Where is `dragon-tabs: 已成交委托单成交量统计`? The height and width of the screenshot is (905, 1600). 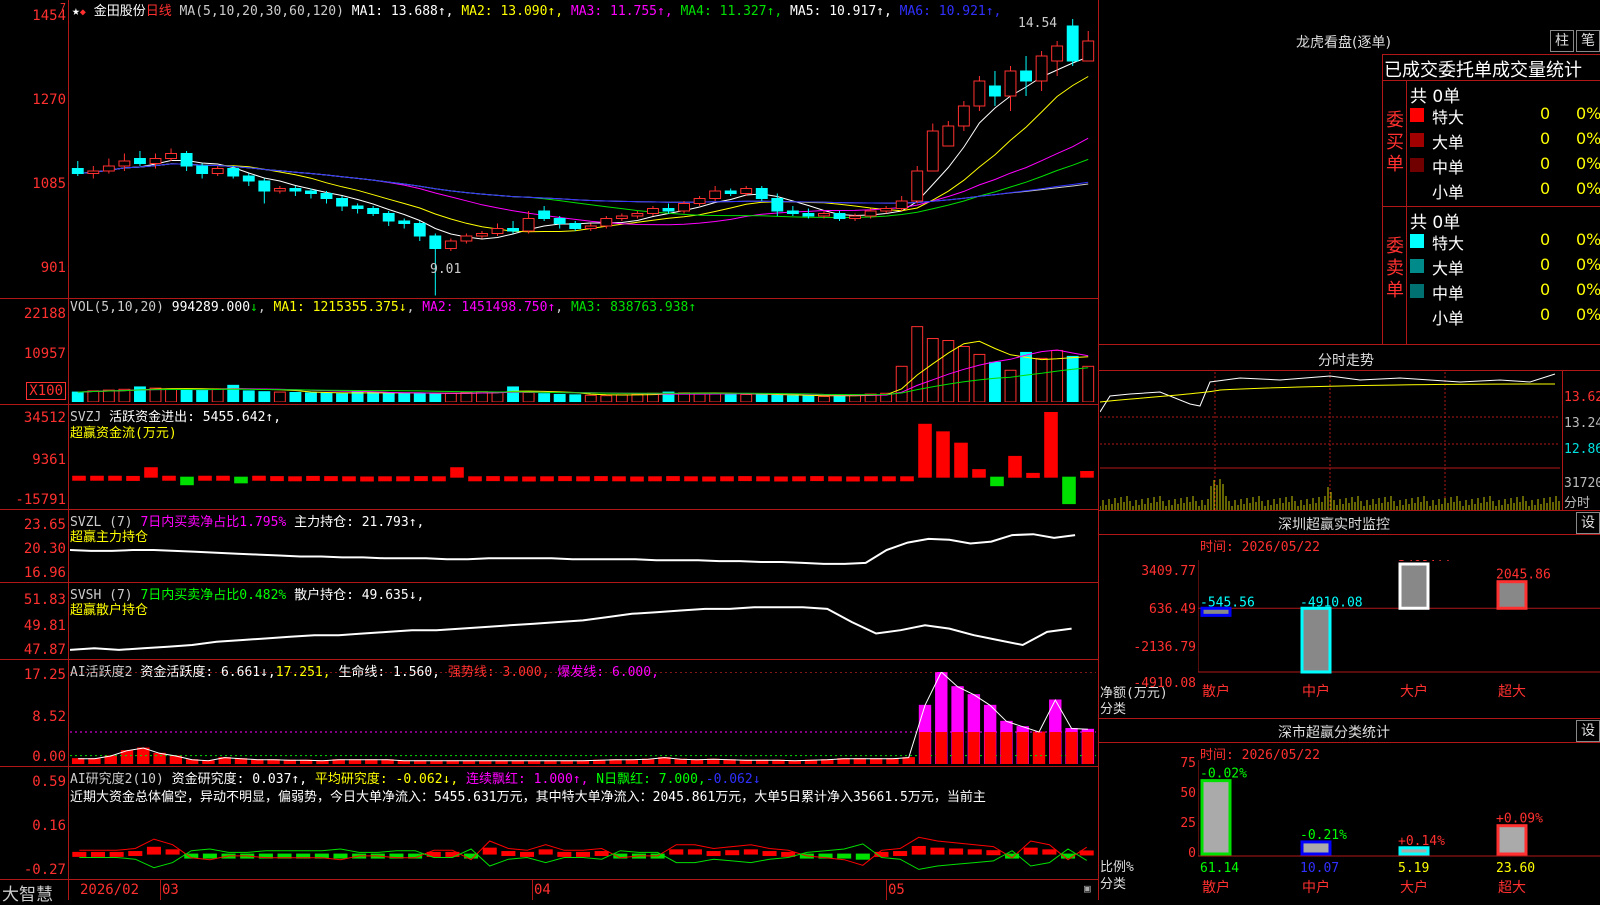 dragon-tabs: 已成交委托单成交量统计 is located at coordinates (1492, 69).